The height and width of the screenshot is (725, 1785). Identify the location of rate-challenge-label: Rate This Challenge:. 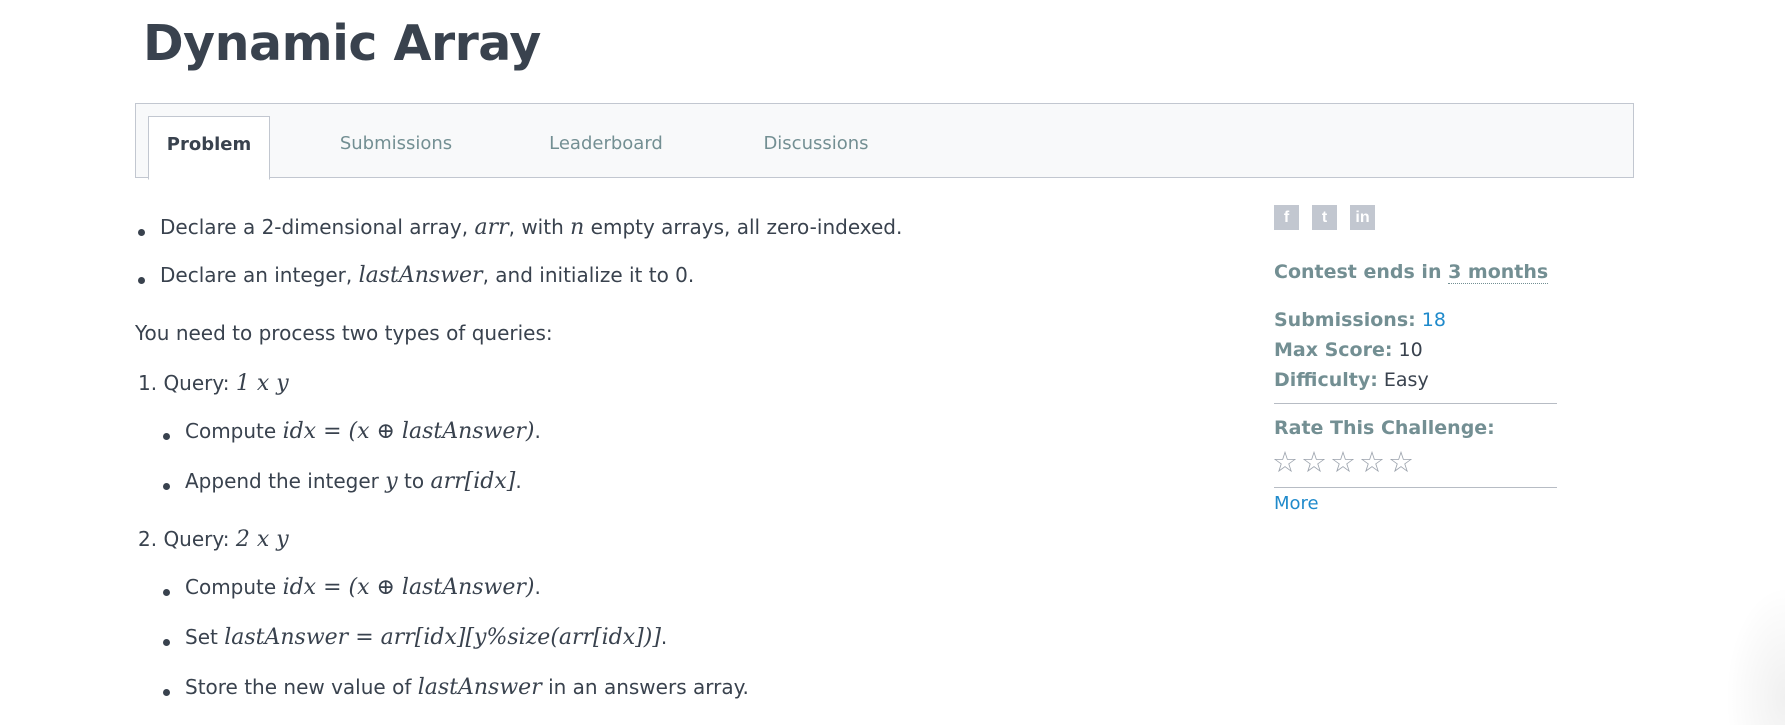
(1384, 428).